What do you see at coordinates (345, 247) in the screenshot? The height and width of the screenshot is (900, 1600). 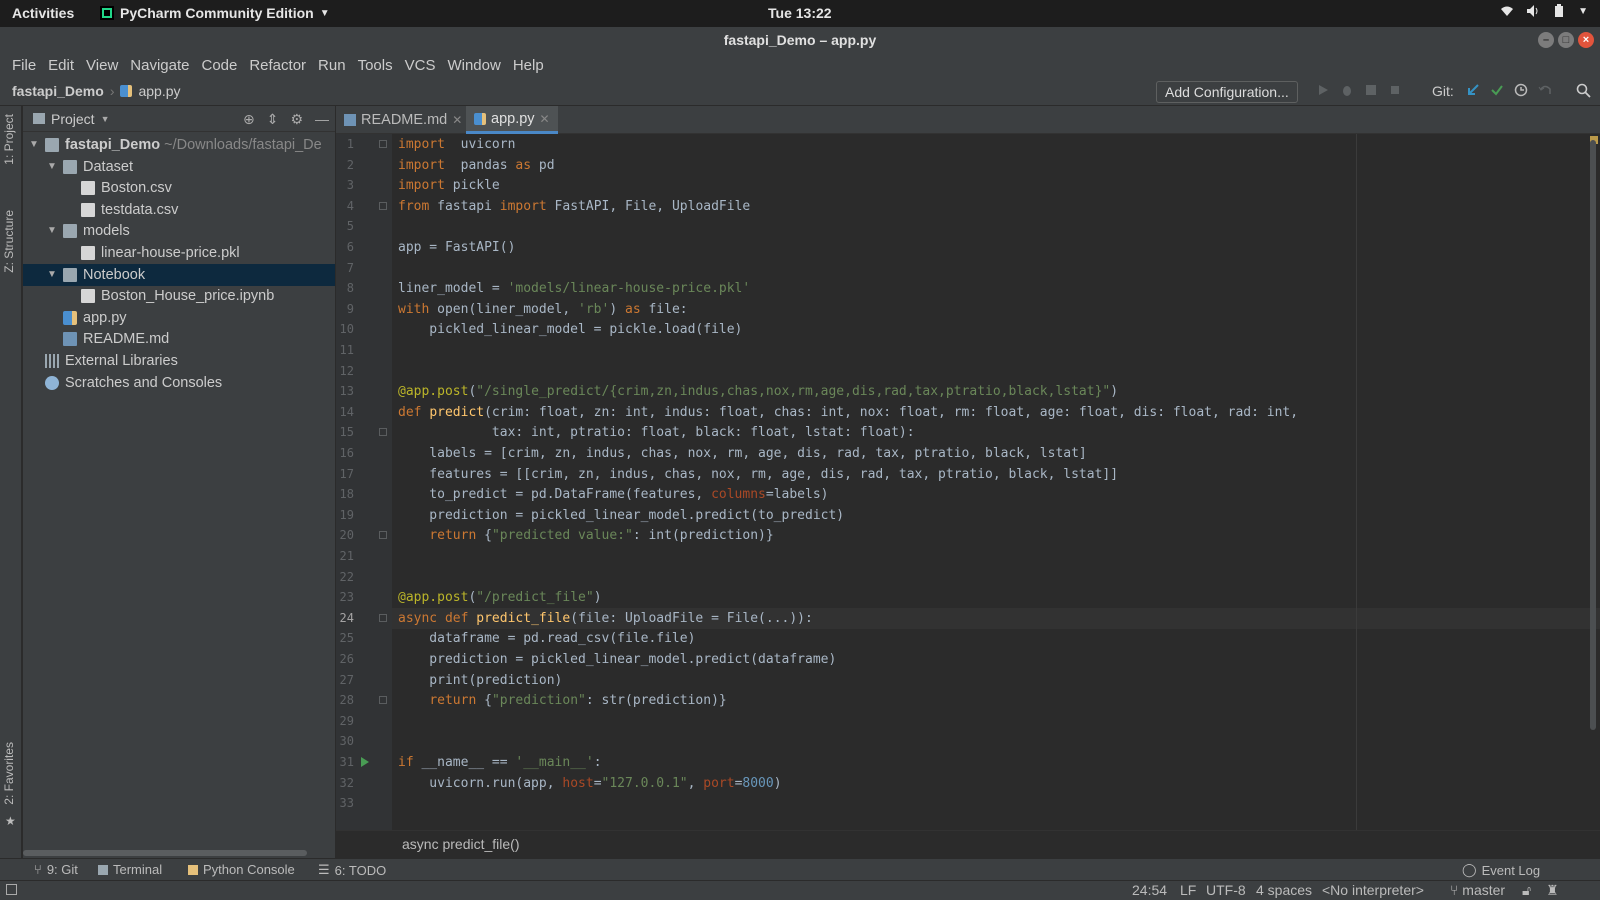 I see `line-number: 6` at bounding box center [345, 247].